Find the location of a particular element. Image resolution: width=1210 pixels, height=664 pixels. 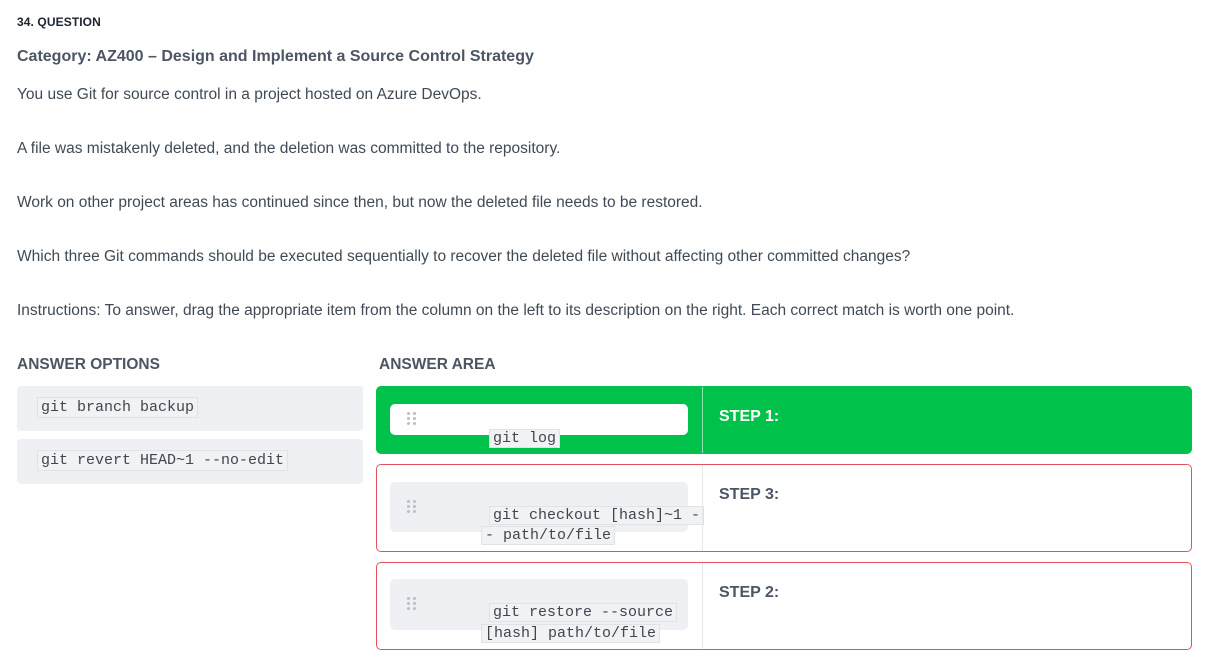

answer-option: git branch backup is located at coordinates (190, 408).